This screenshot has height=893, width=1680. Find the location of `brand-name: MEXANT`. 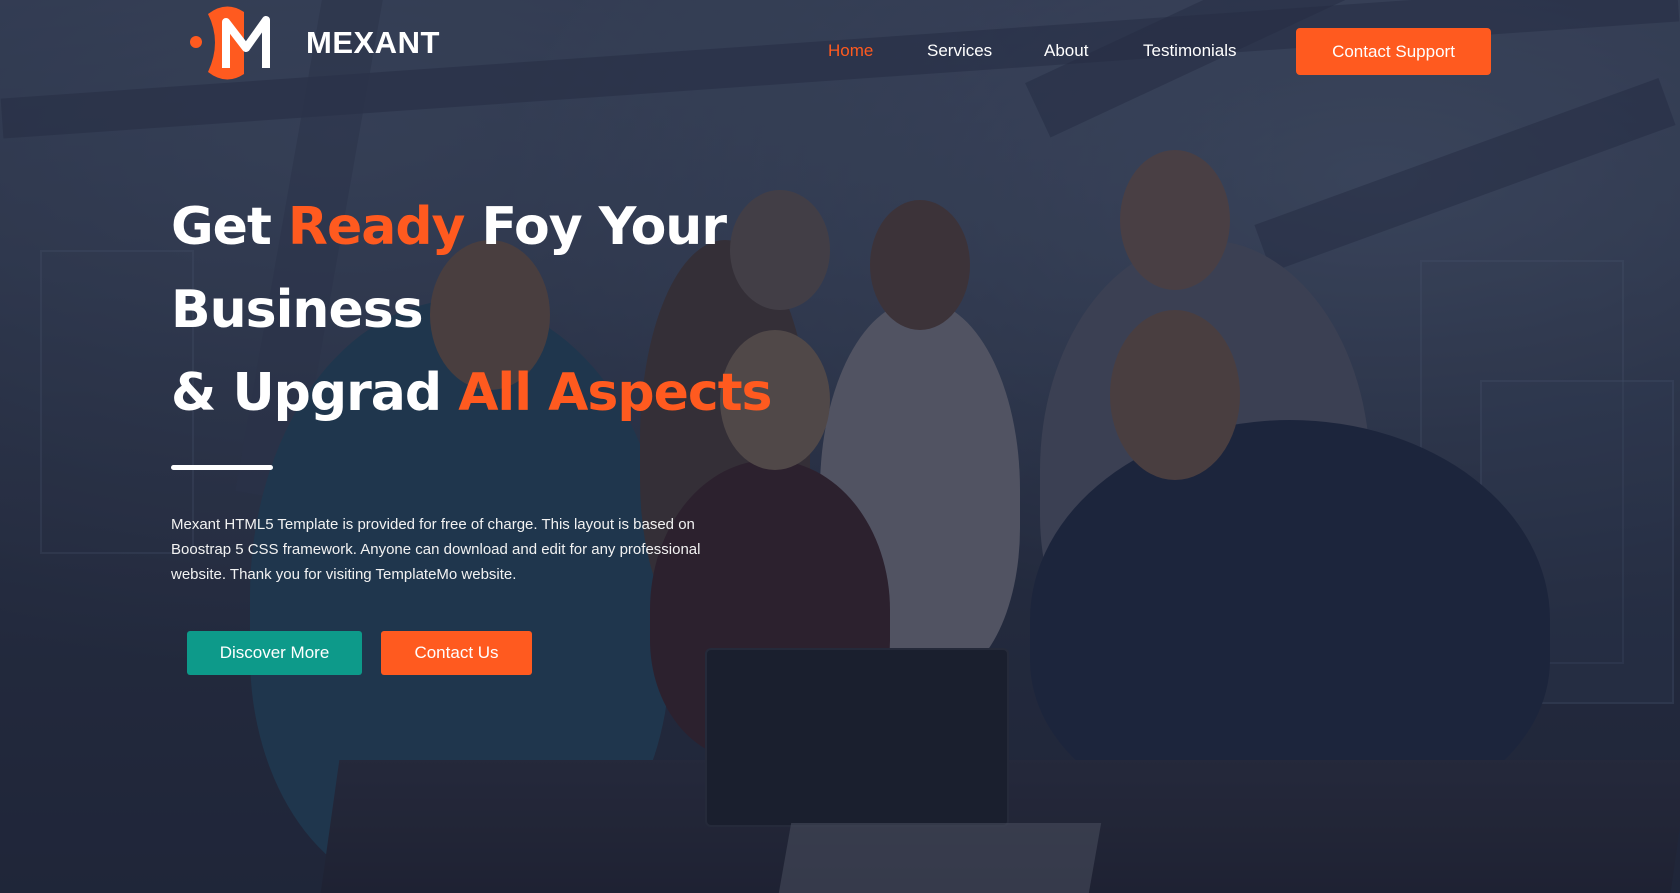

brand-name: MEXANT is located at coordinates (373, 42).